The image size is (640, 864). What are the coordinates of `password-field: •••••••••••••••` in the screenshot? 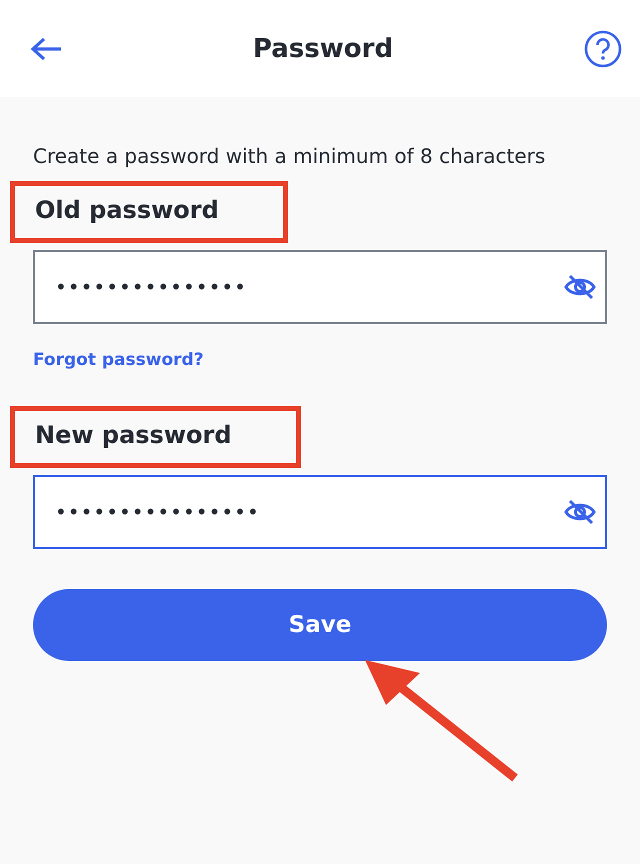 It's located at (320, 287).